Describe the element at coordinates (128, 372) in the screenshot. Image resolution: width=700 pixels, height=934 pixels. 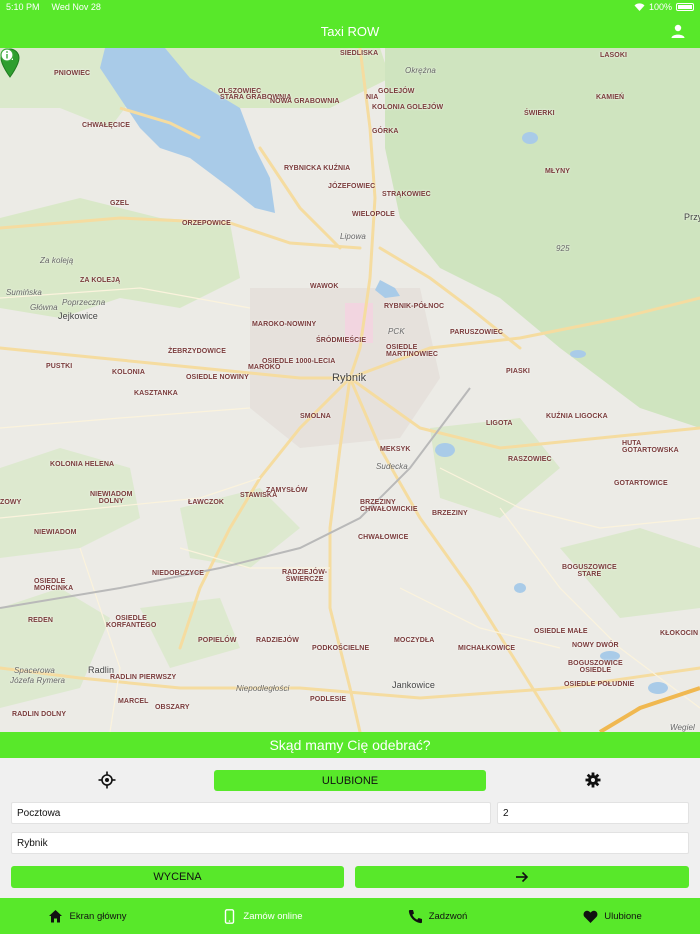
I see `map-label: KOLONIA` at that location.